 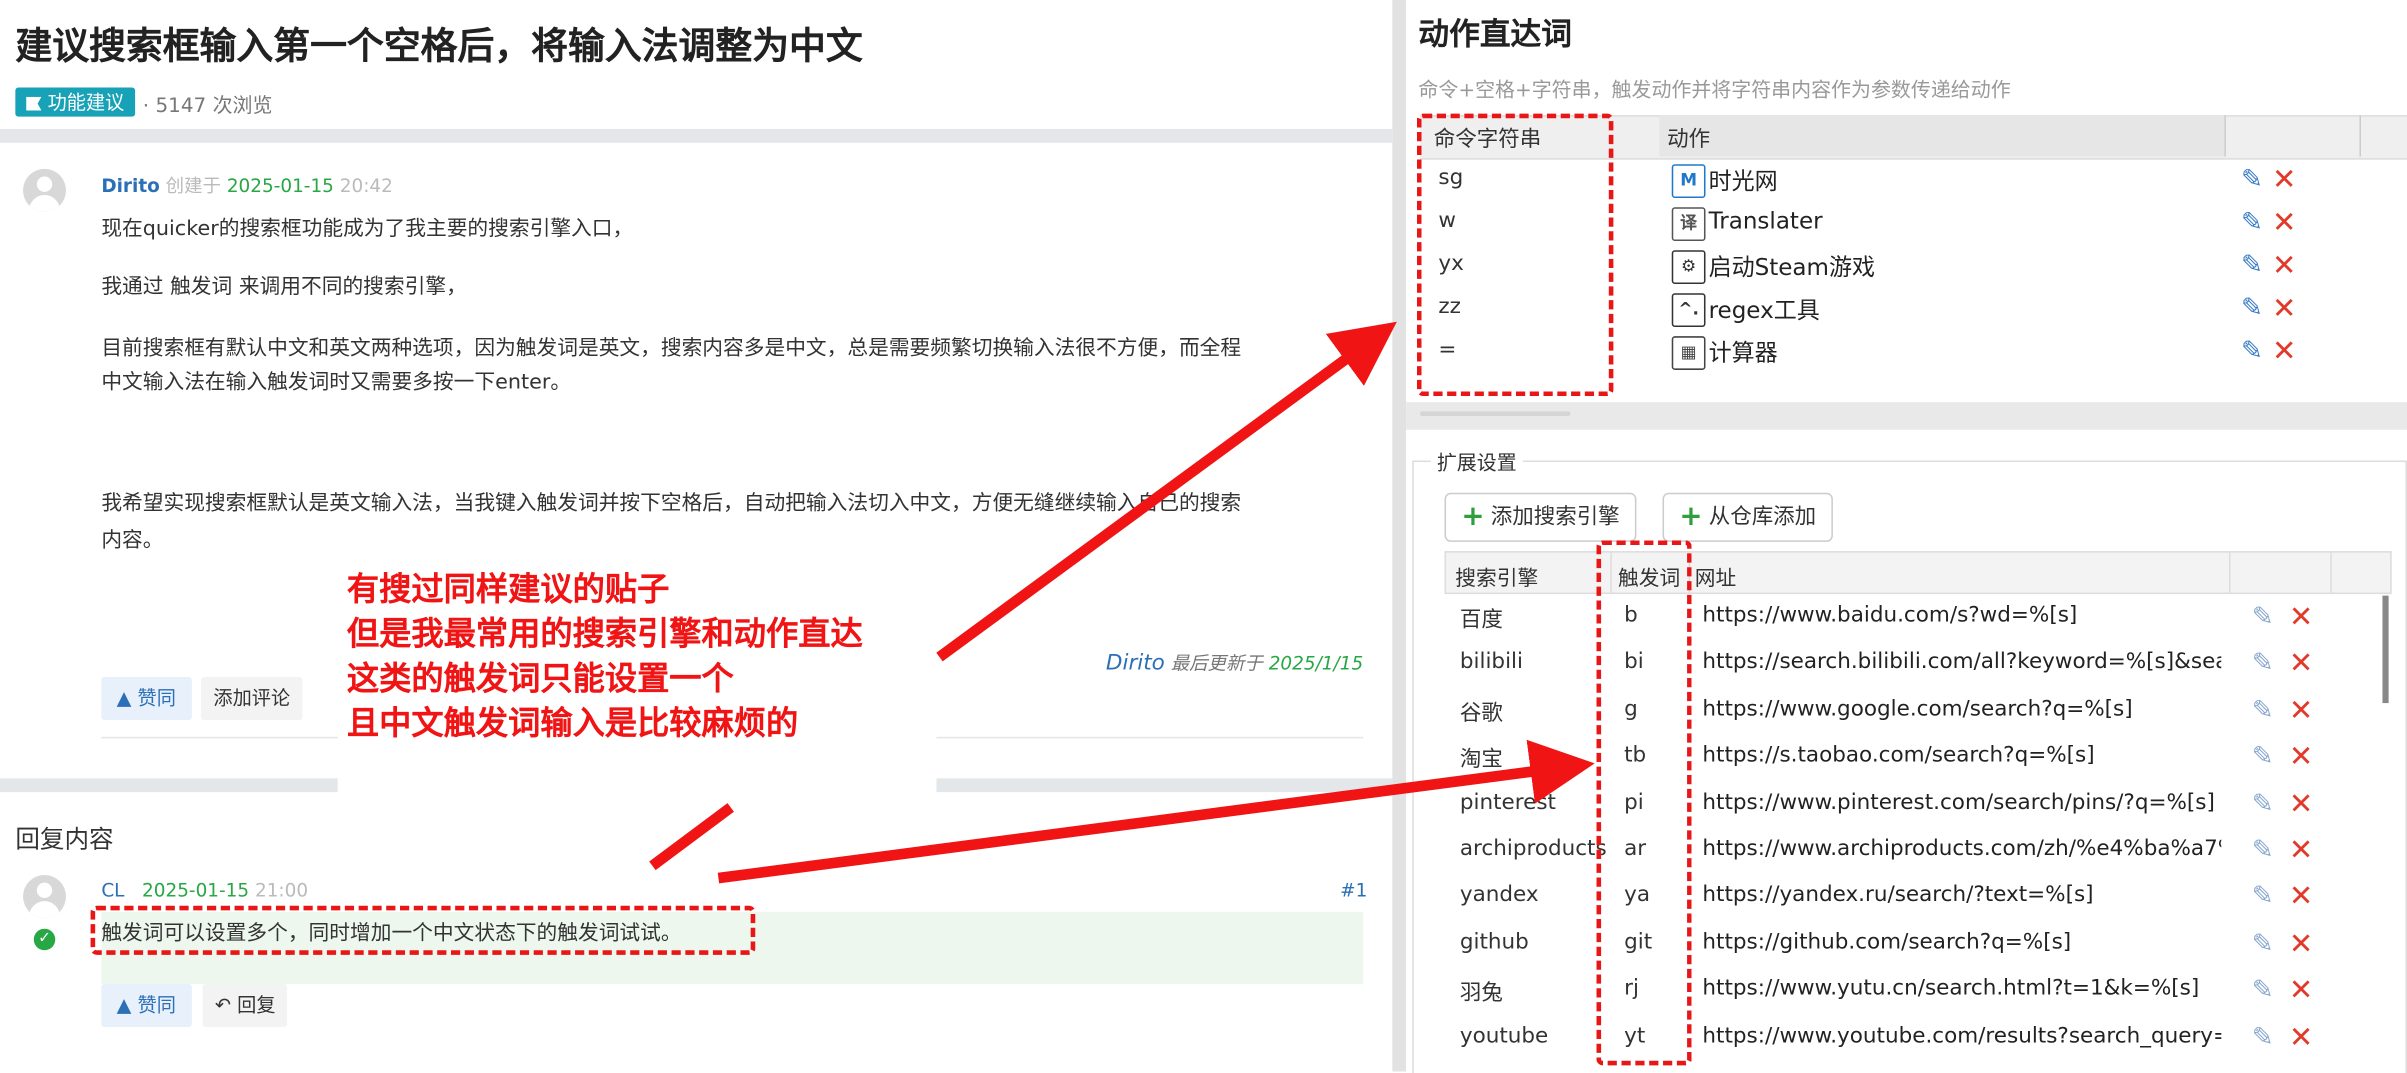 I want to click on reply-floor: #1, so click(x=1353, y=890).